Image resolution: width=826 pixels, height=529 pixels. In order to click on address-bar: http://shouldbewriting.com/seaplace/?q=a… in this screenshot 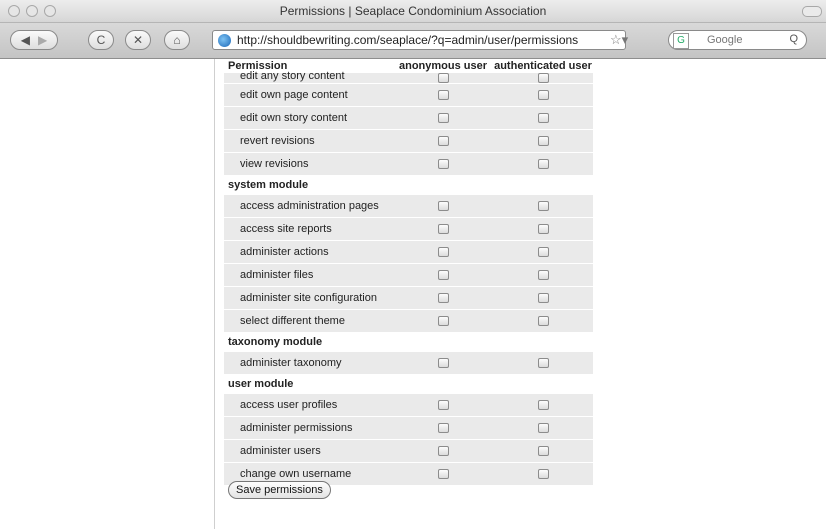, I will do `click(419, 40)`.